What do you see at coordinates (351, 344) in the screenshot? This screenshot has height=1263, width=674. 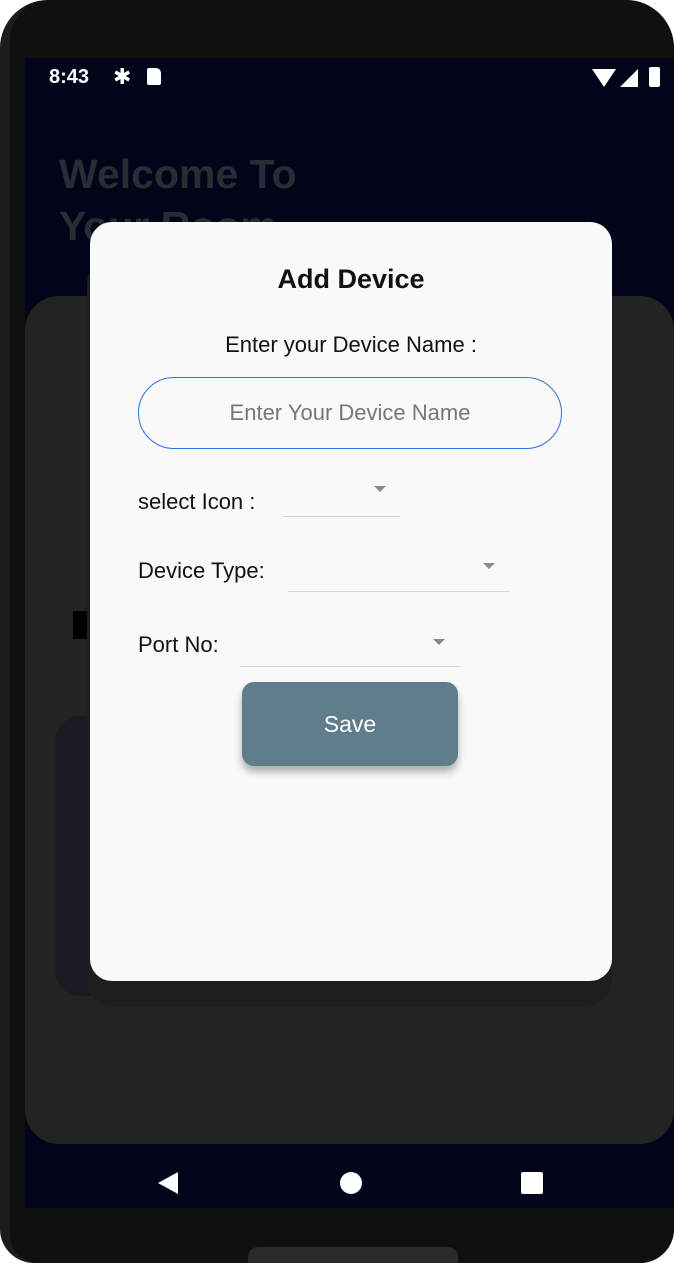 I see `device-name-label: Enter your Device Name :` at bounding box center [351, 344].